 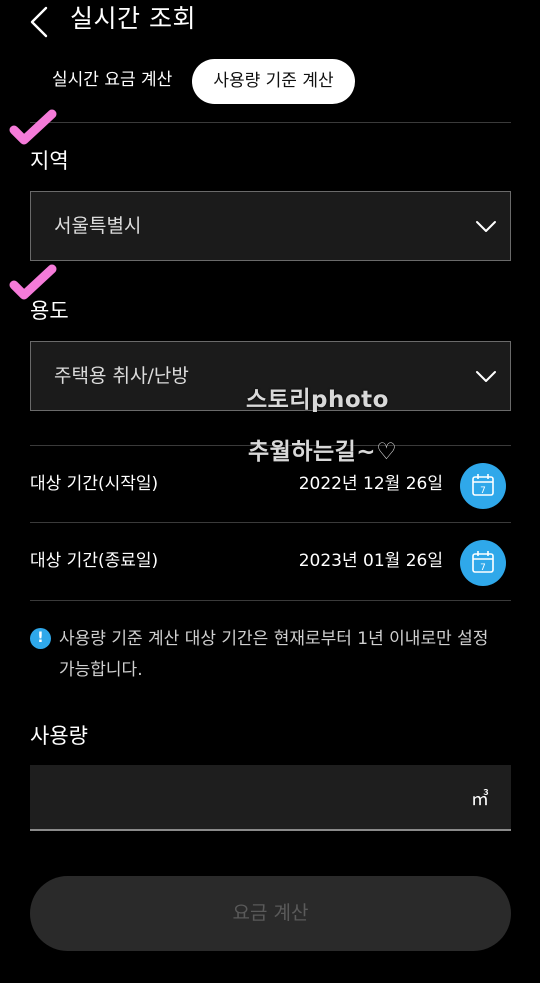 What do you see at coordinates (270, 226) in the screenshot?
I see `region-select: 서울특별시` at bounding box center [270, 226].